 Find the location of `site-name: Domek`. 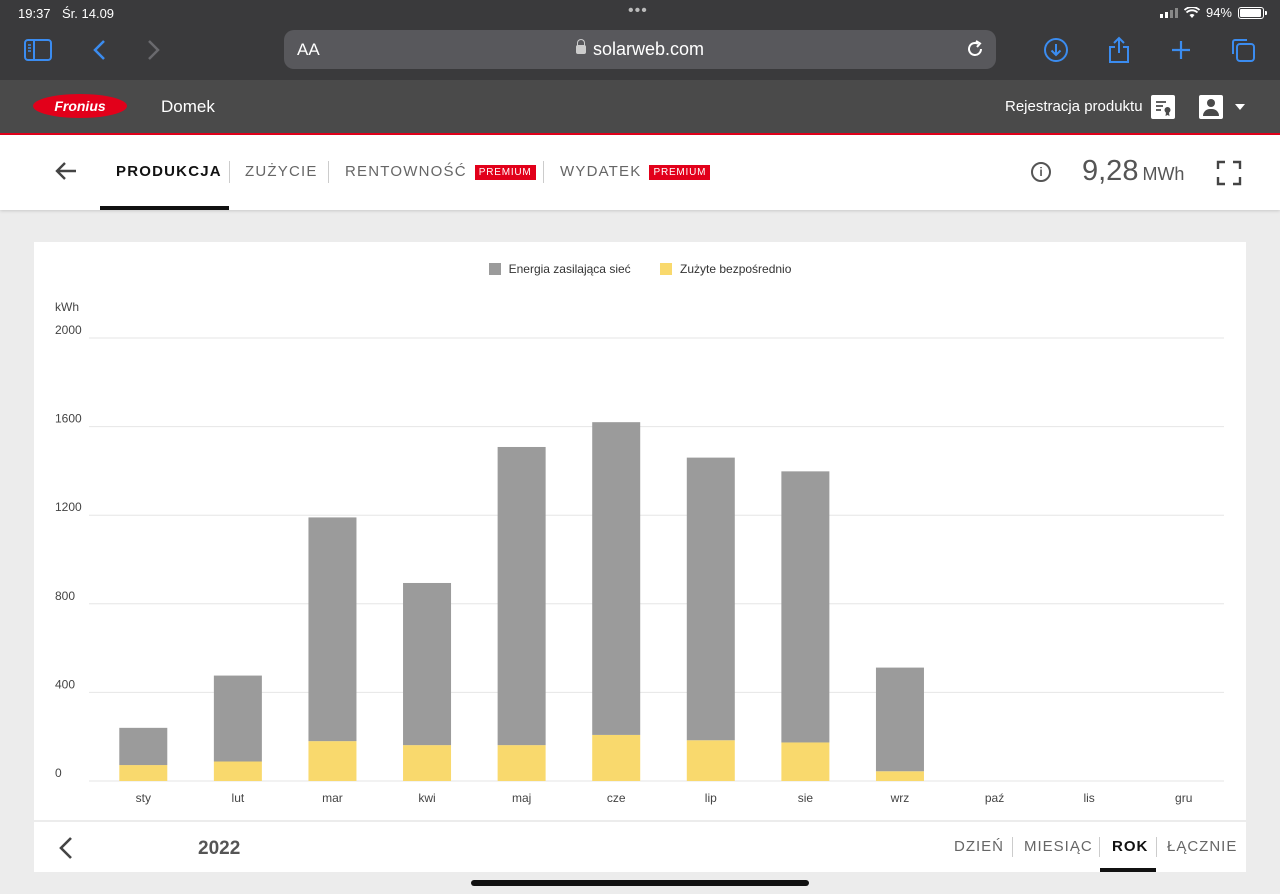

site-name: Domek is located at coordinates (188, 107).